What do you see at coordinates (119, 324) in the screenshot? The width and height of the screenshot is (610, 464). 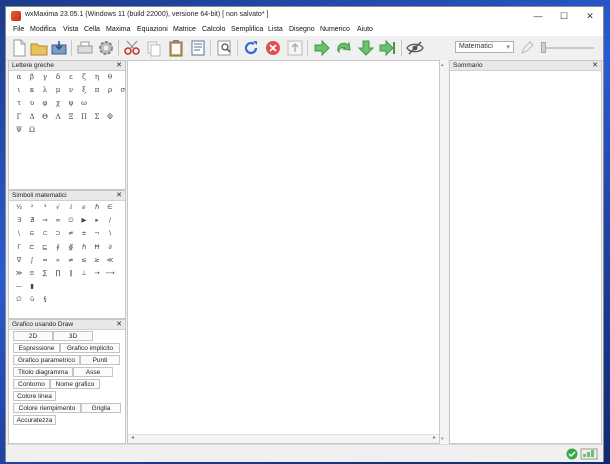 I see `draw-pane-close-icon: ✕` at bounding box center [119, 324].